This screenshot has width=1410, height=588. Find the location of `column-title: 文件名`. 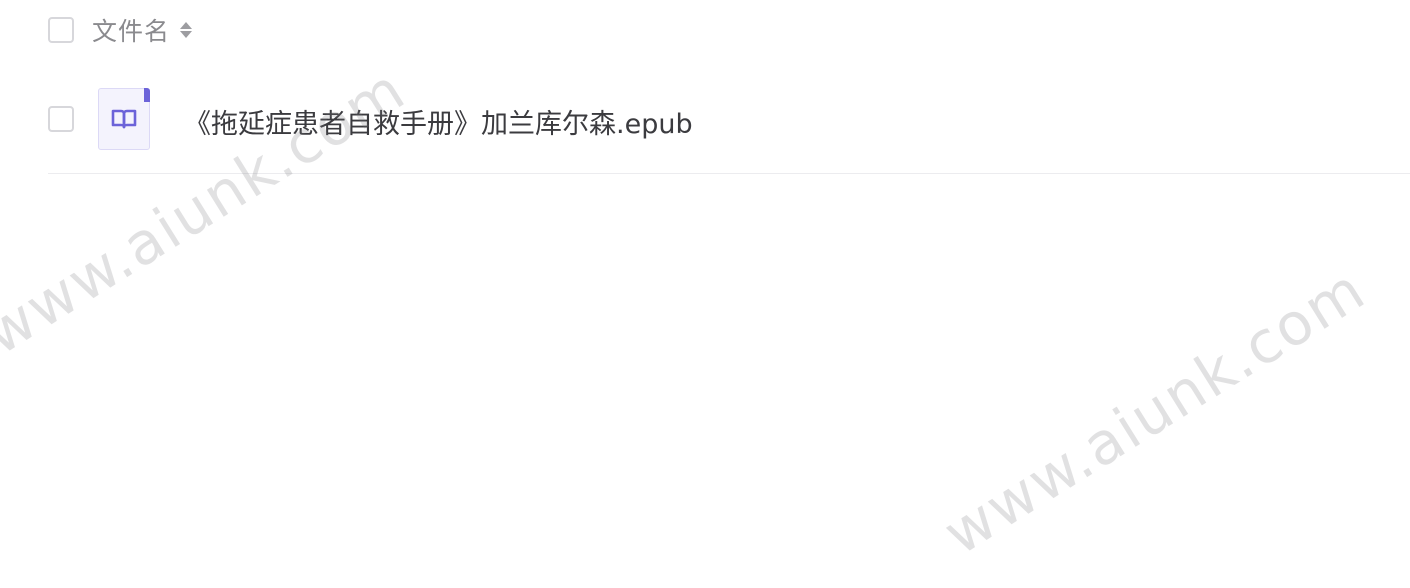

column-title: 文件名 is located at coordinates (131, 31).